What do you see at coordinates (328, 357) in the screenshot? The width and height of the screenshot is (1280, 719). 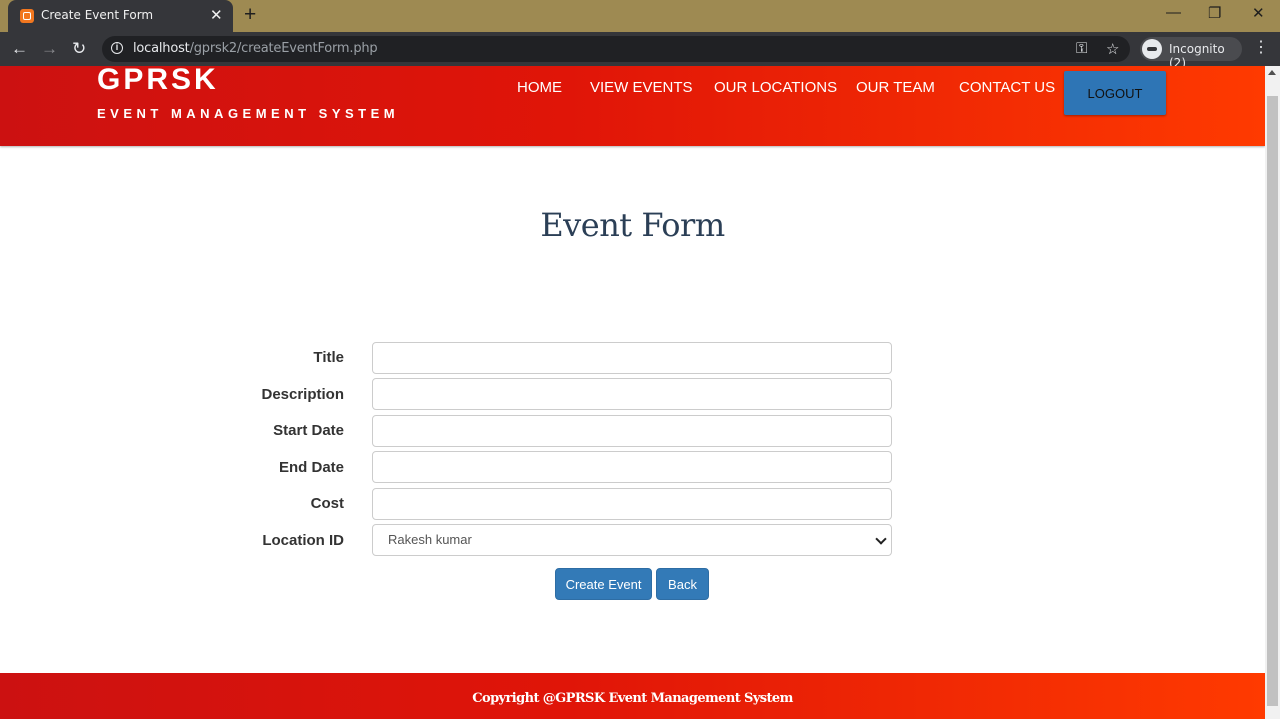 I see `title-label: Title` at bounding box center [328, 357].